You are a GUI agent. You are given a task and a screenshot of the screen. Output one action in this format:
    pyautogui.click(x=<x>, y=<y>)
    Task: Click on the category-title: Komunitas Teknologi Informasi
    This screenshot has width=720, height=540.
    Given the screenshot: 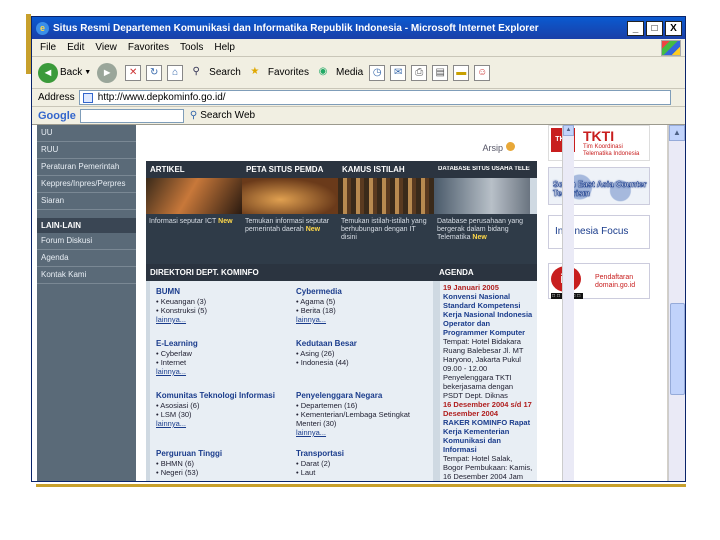 What is the action you would take?
    pyautogui.click(x=223, y=395)
    